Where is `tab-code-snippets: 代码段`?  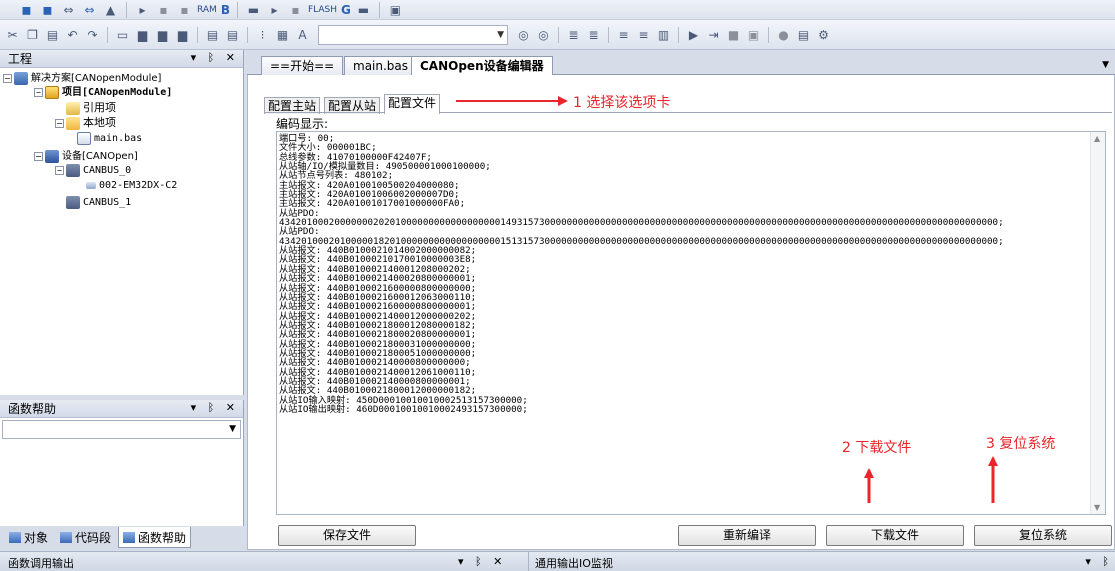
tab-code-snippets: 代码段 is located at coordinates (85, 537).